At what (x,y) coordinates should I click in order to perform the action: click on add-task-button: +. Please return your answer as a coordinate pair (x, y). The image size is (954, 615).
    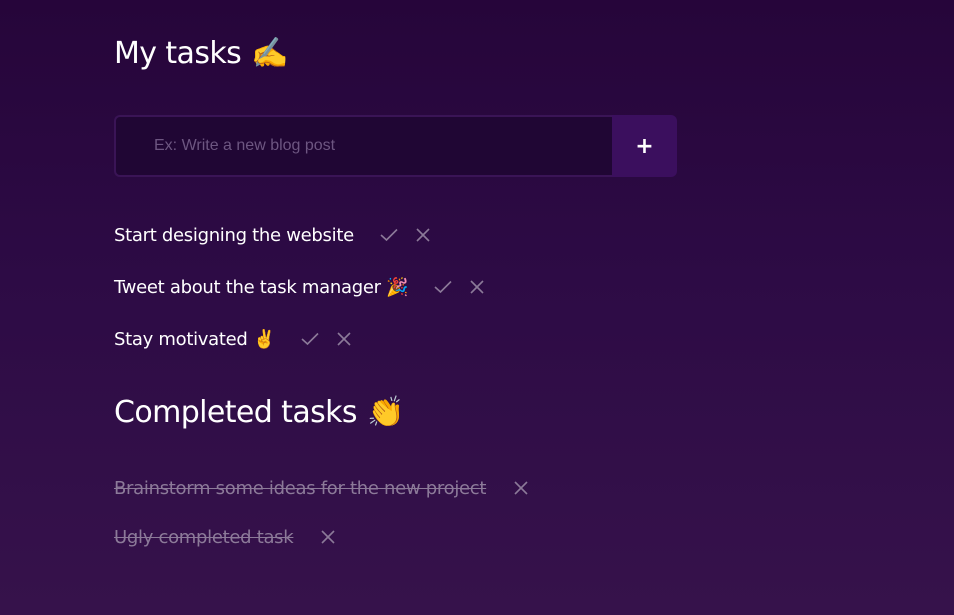
    Looking at the image, I should click on (644, 146).